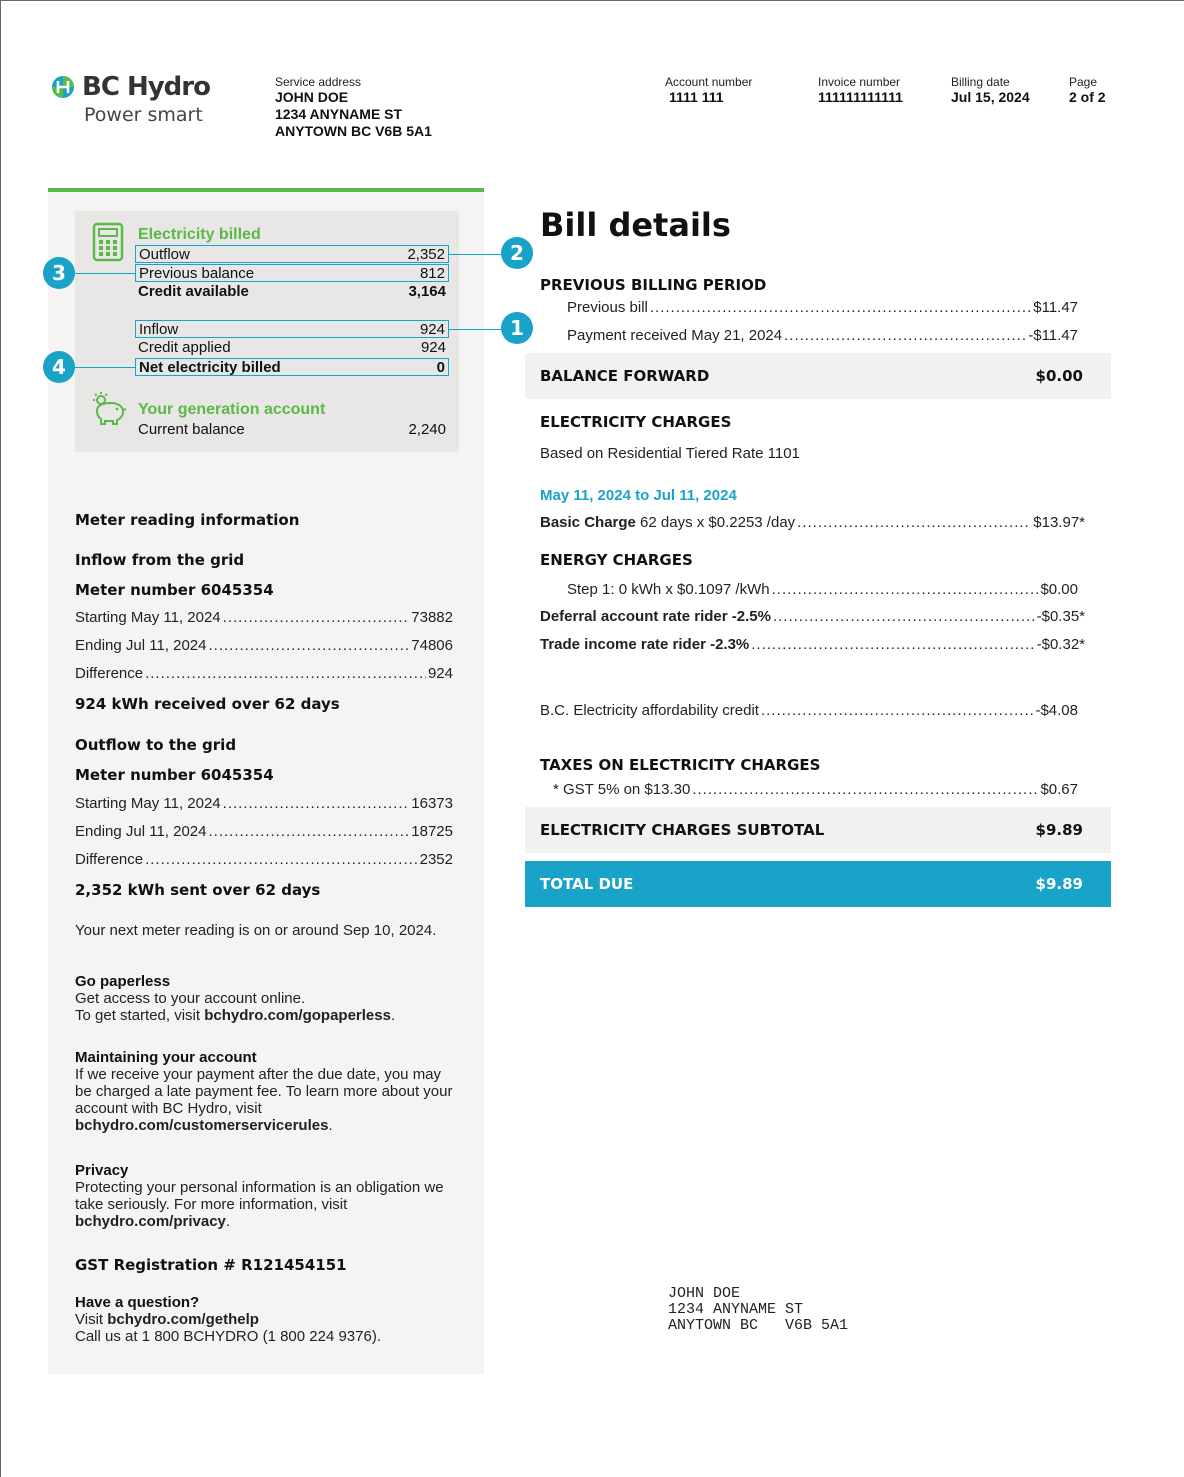 Image resolution: width=1184 pixels, height=1477 pixels. What do you see at coordinates (709, 82) in the screenshot?
I see `account-number-label: Account number` at bounding box center [709, 82].